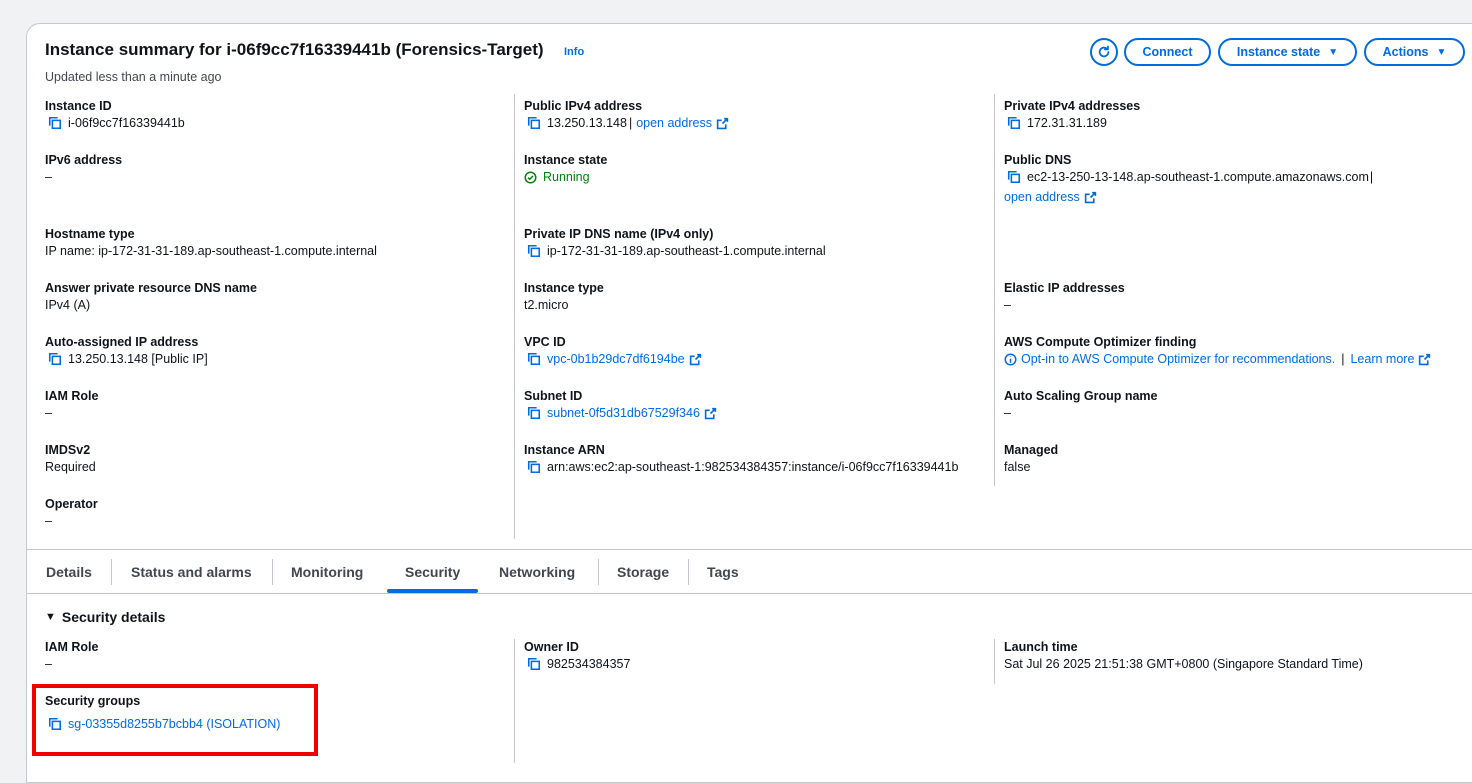 This screenshot has height=783, width=1472. Describe the element at coordinates (175, 720) in the screenshot. I see `highlight-box` at that location.